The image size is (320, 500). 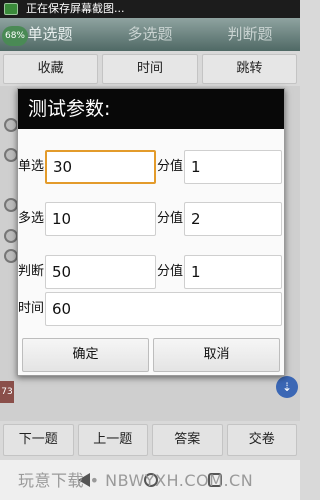 I want to click on true-false-count-input, so click(x=100, y=272).